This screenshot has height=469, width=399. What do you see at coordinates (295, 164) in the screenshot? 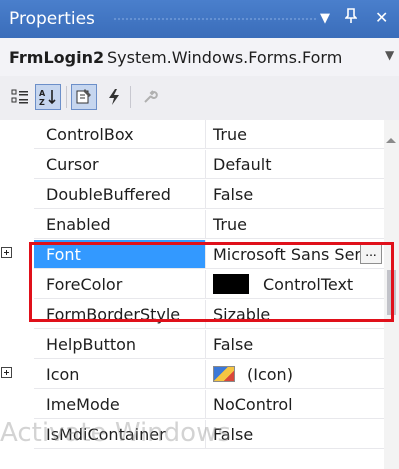
I see `property-value: Default` at bounding box center [295, 164].